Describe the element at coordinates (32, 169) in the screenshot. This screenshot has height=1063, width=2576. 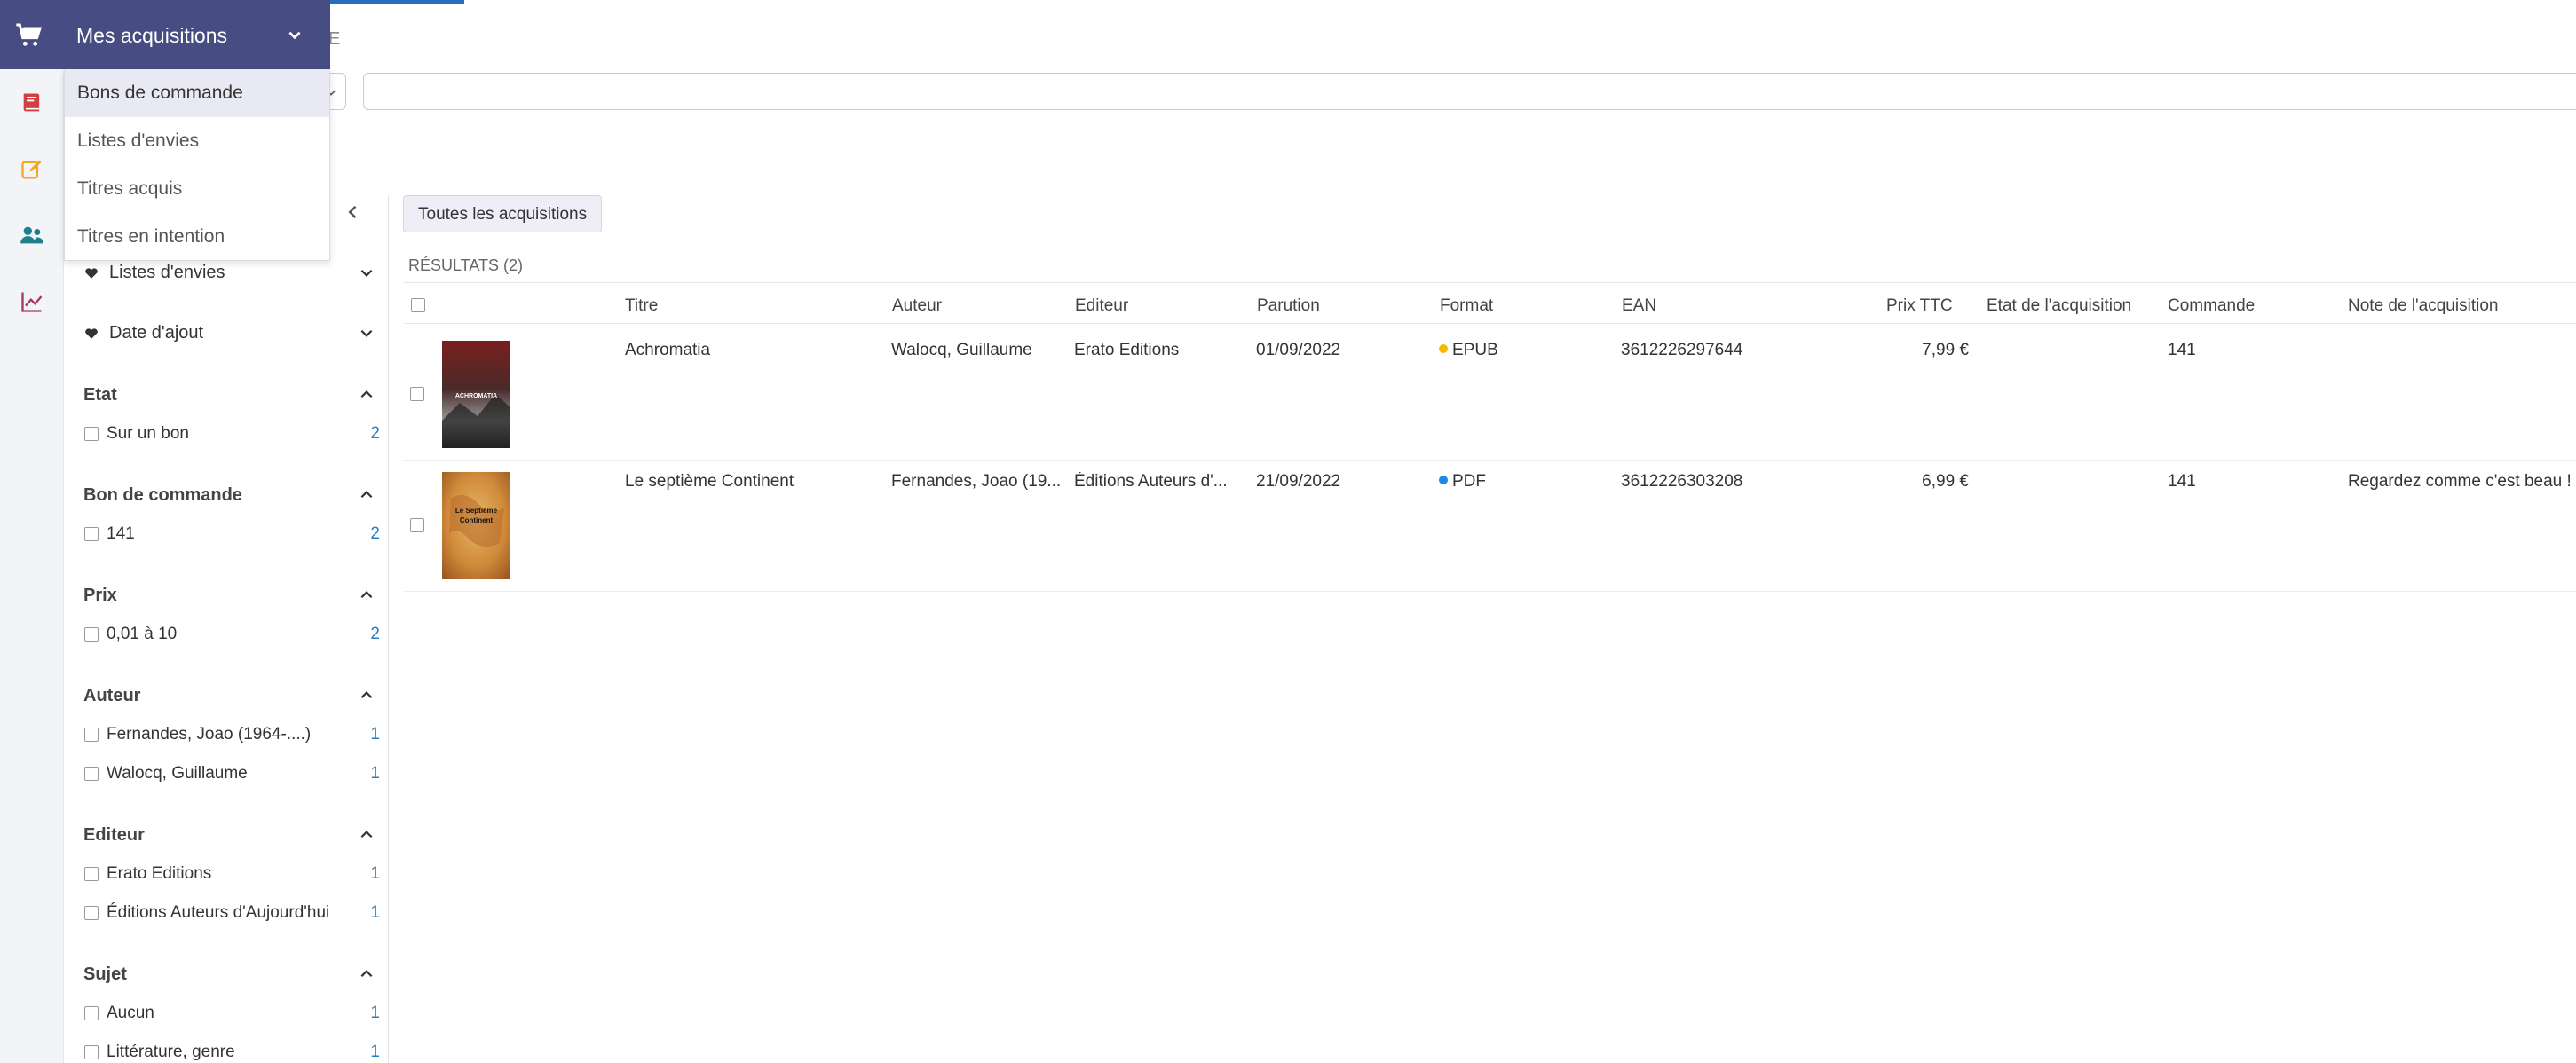
I see `edit-icon` at that location.